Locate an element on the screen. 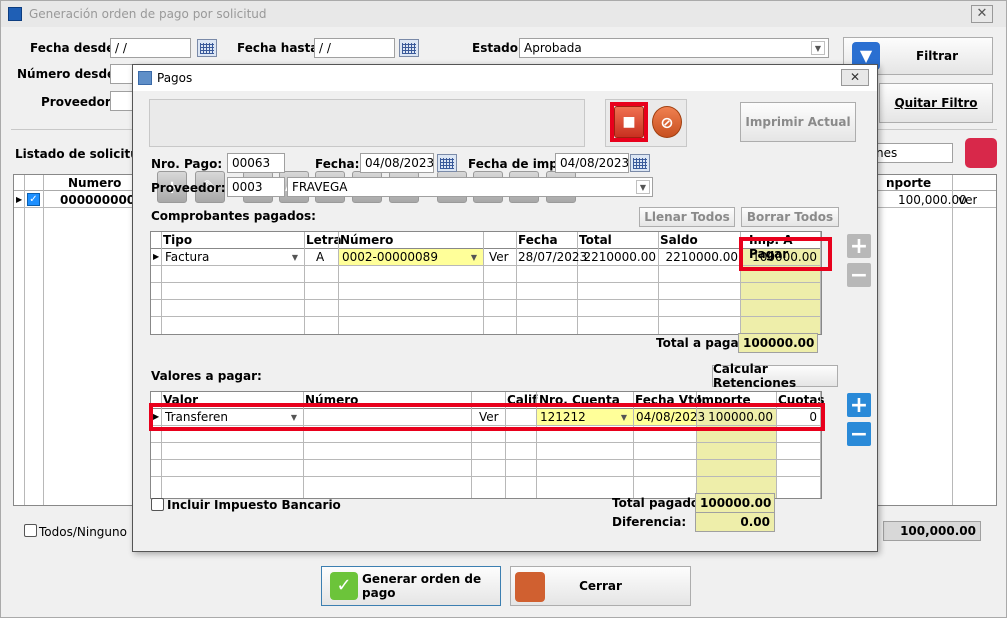  fecha-imp-label: Fecha de imp.: is located at coordinates (518, 164).